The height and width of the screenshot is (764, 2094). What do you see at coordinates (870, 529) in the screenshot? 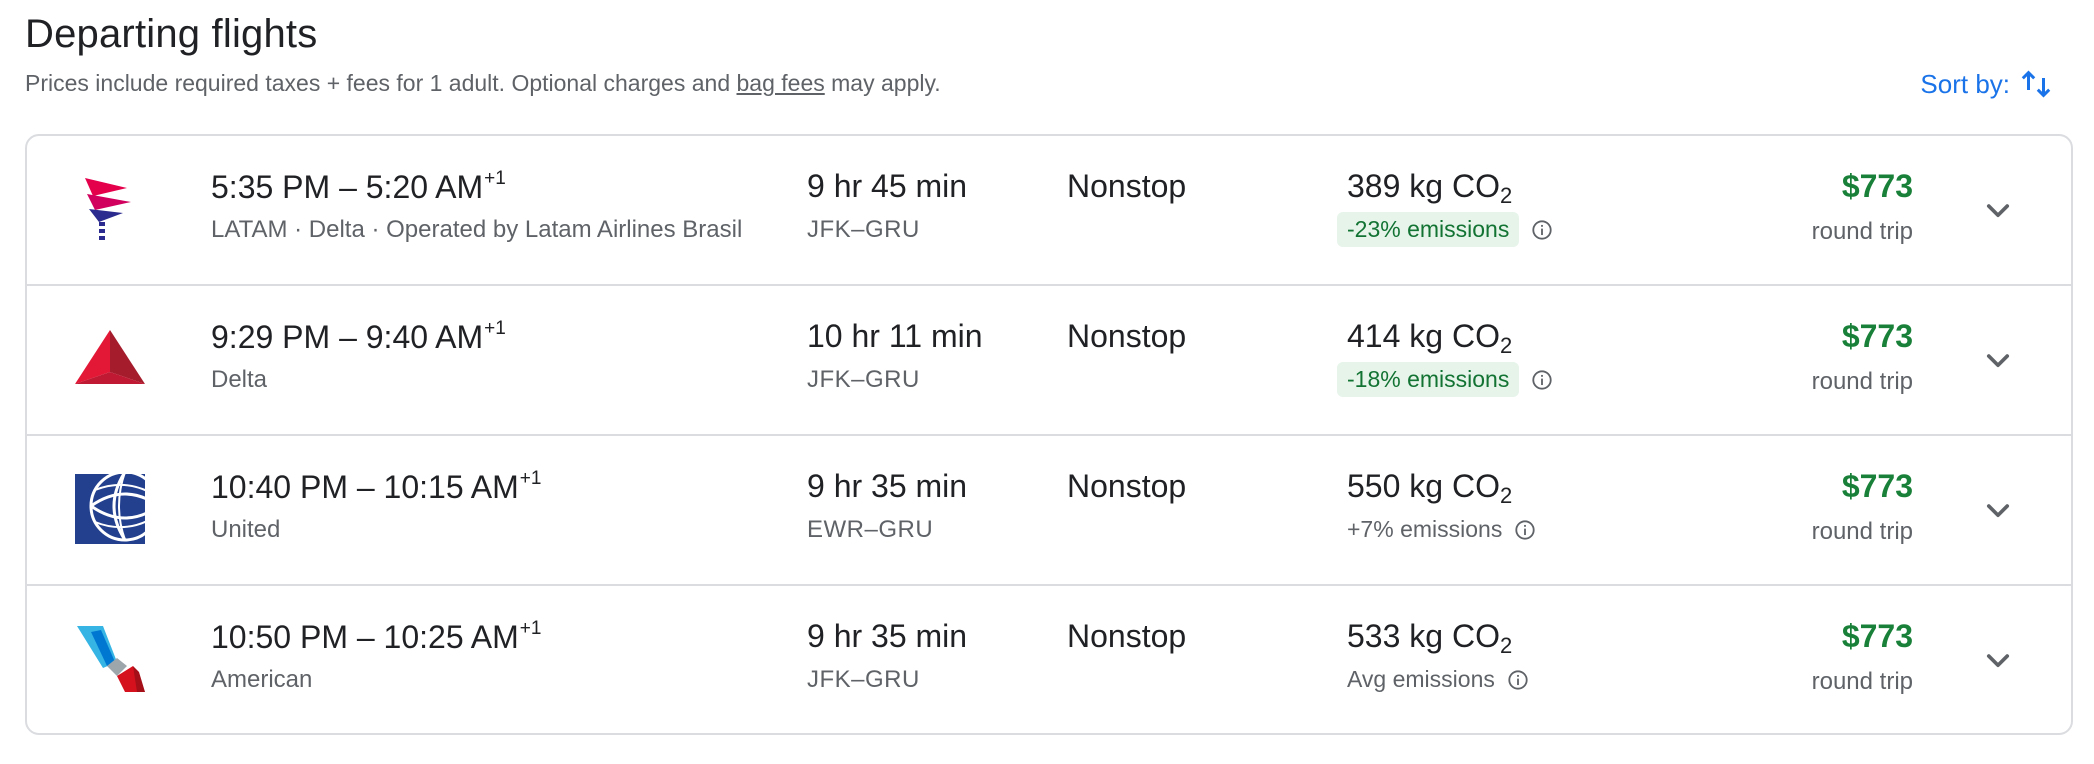
I see `flight-route: EWR–GRU` at bounding box center [870, 529].